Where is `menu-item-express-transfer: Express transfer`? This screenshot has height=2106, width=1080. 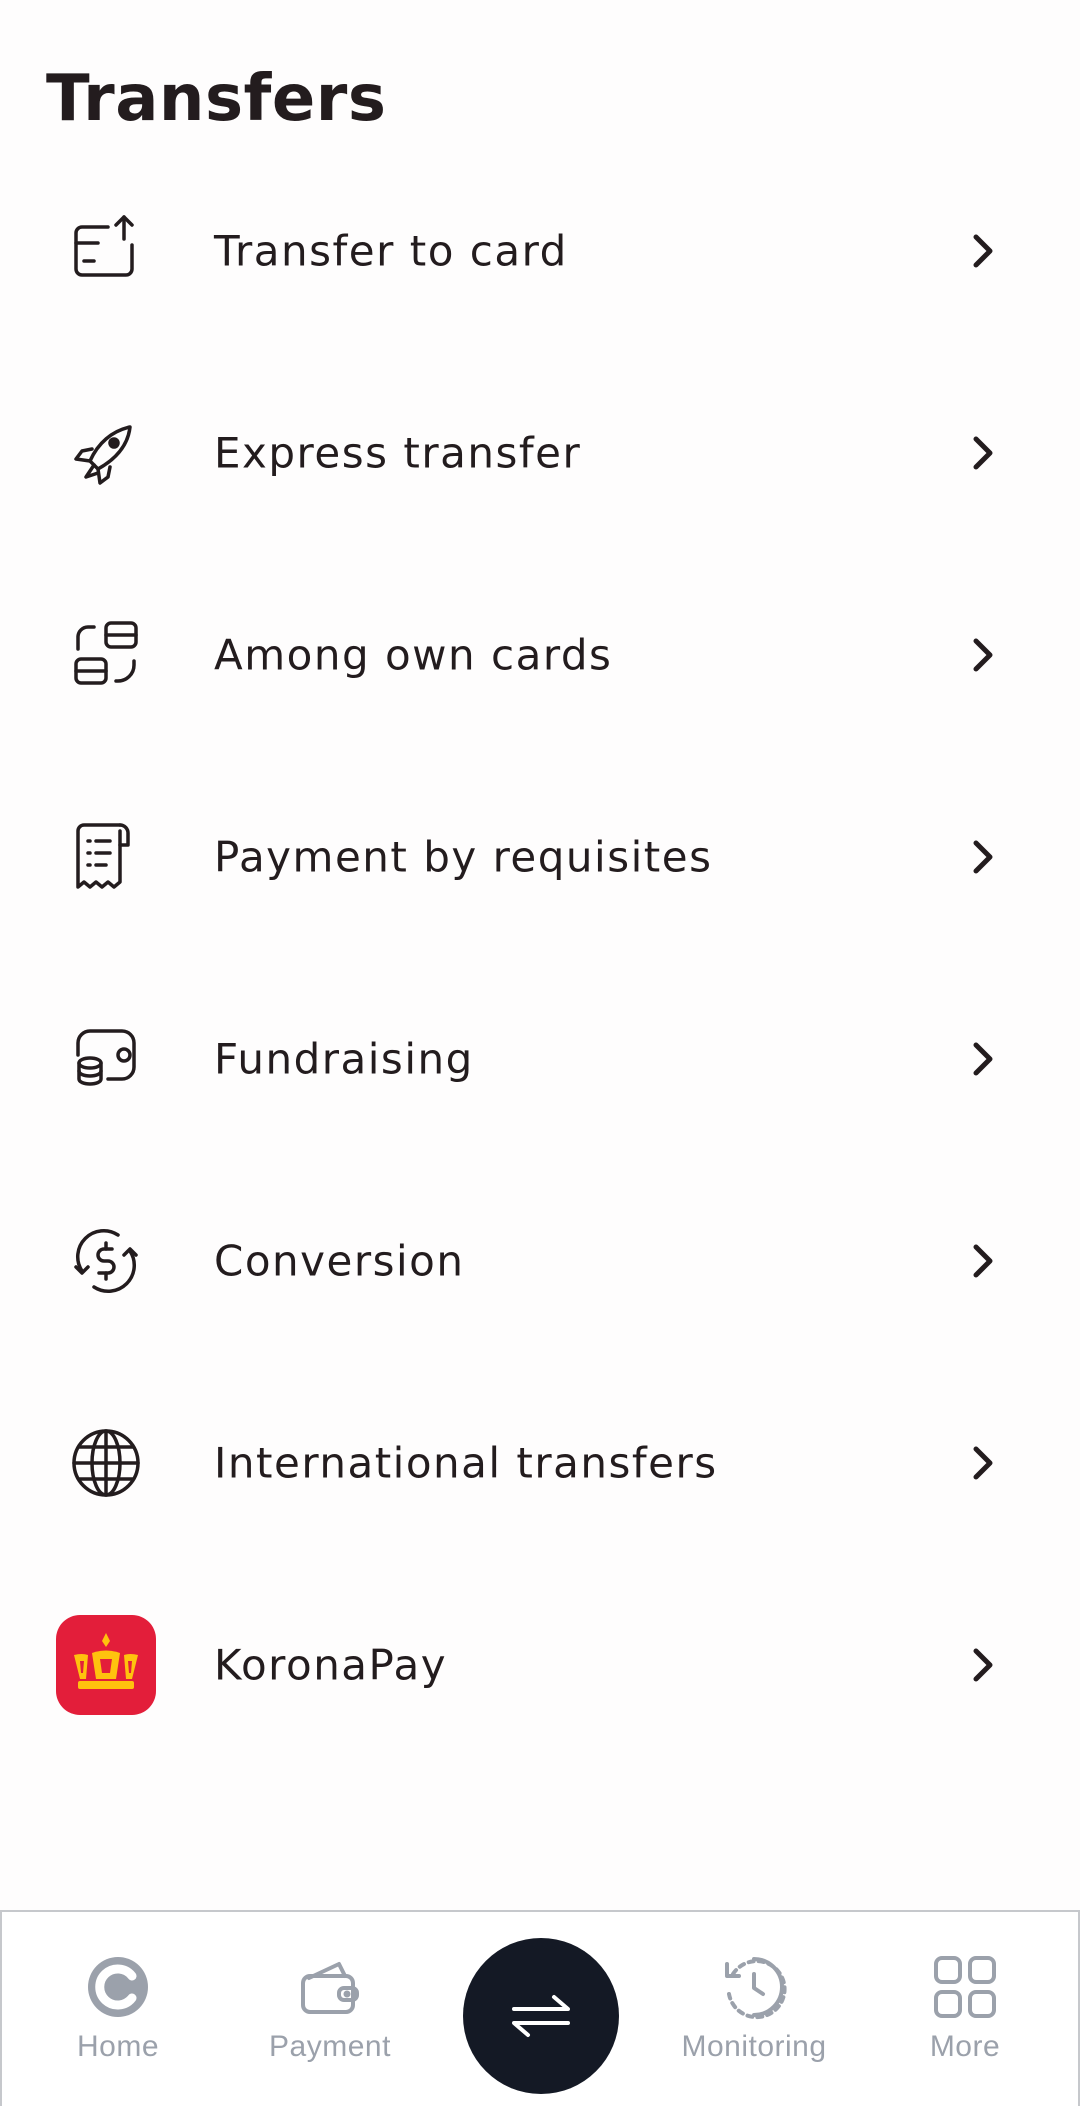
menu-item-express-transfer: Express transfer is located at coordinates (540, 453).